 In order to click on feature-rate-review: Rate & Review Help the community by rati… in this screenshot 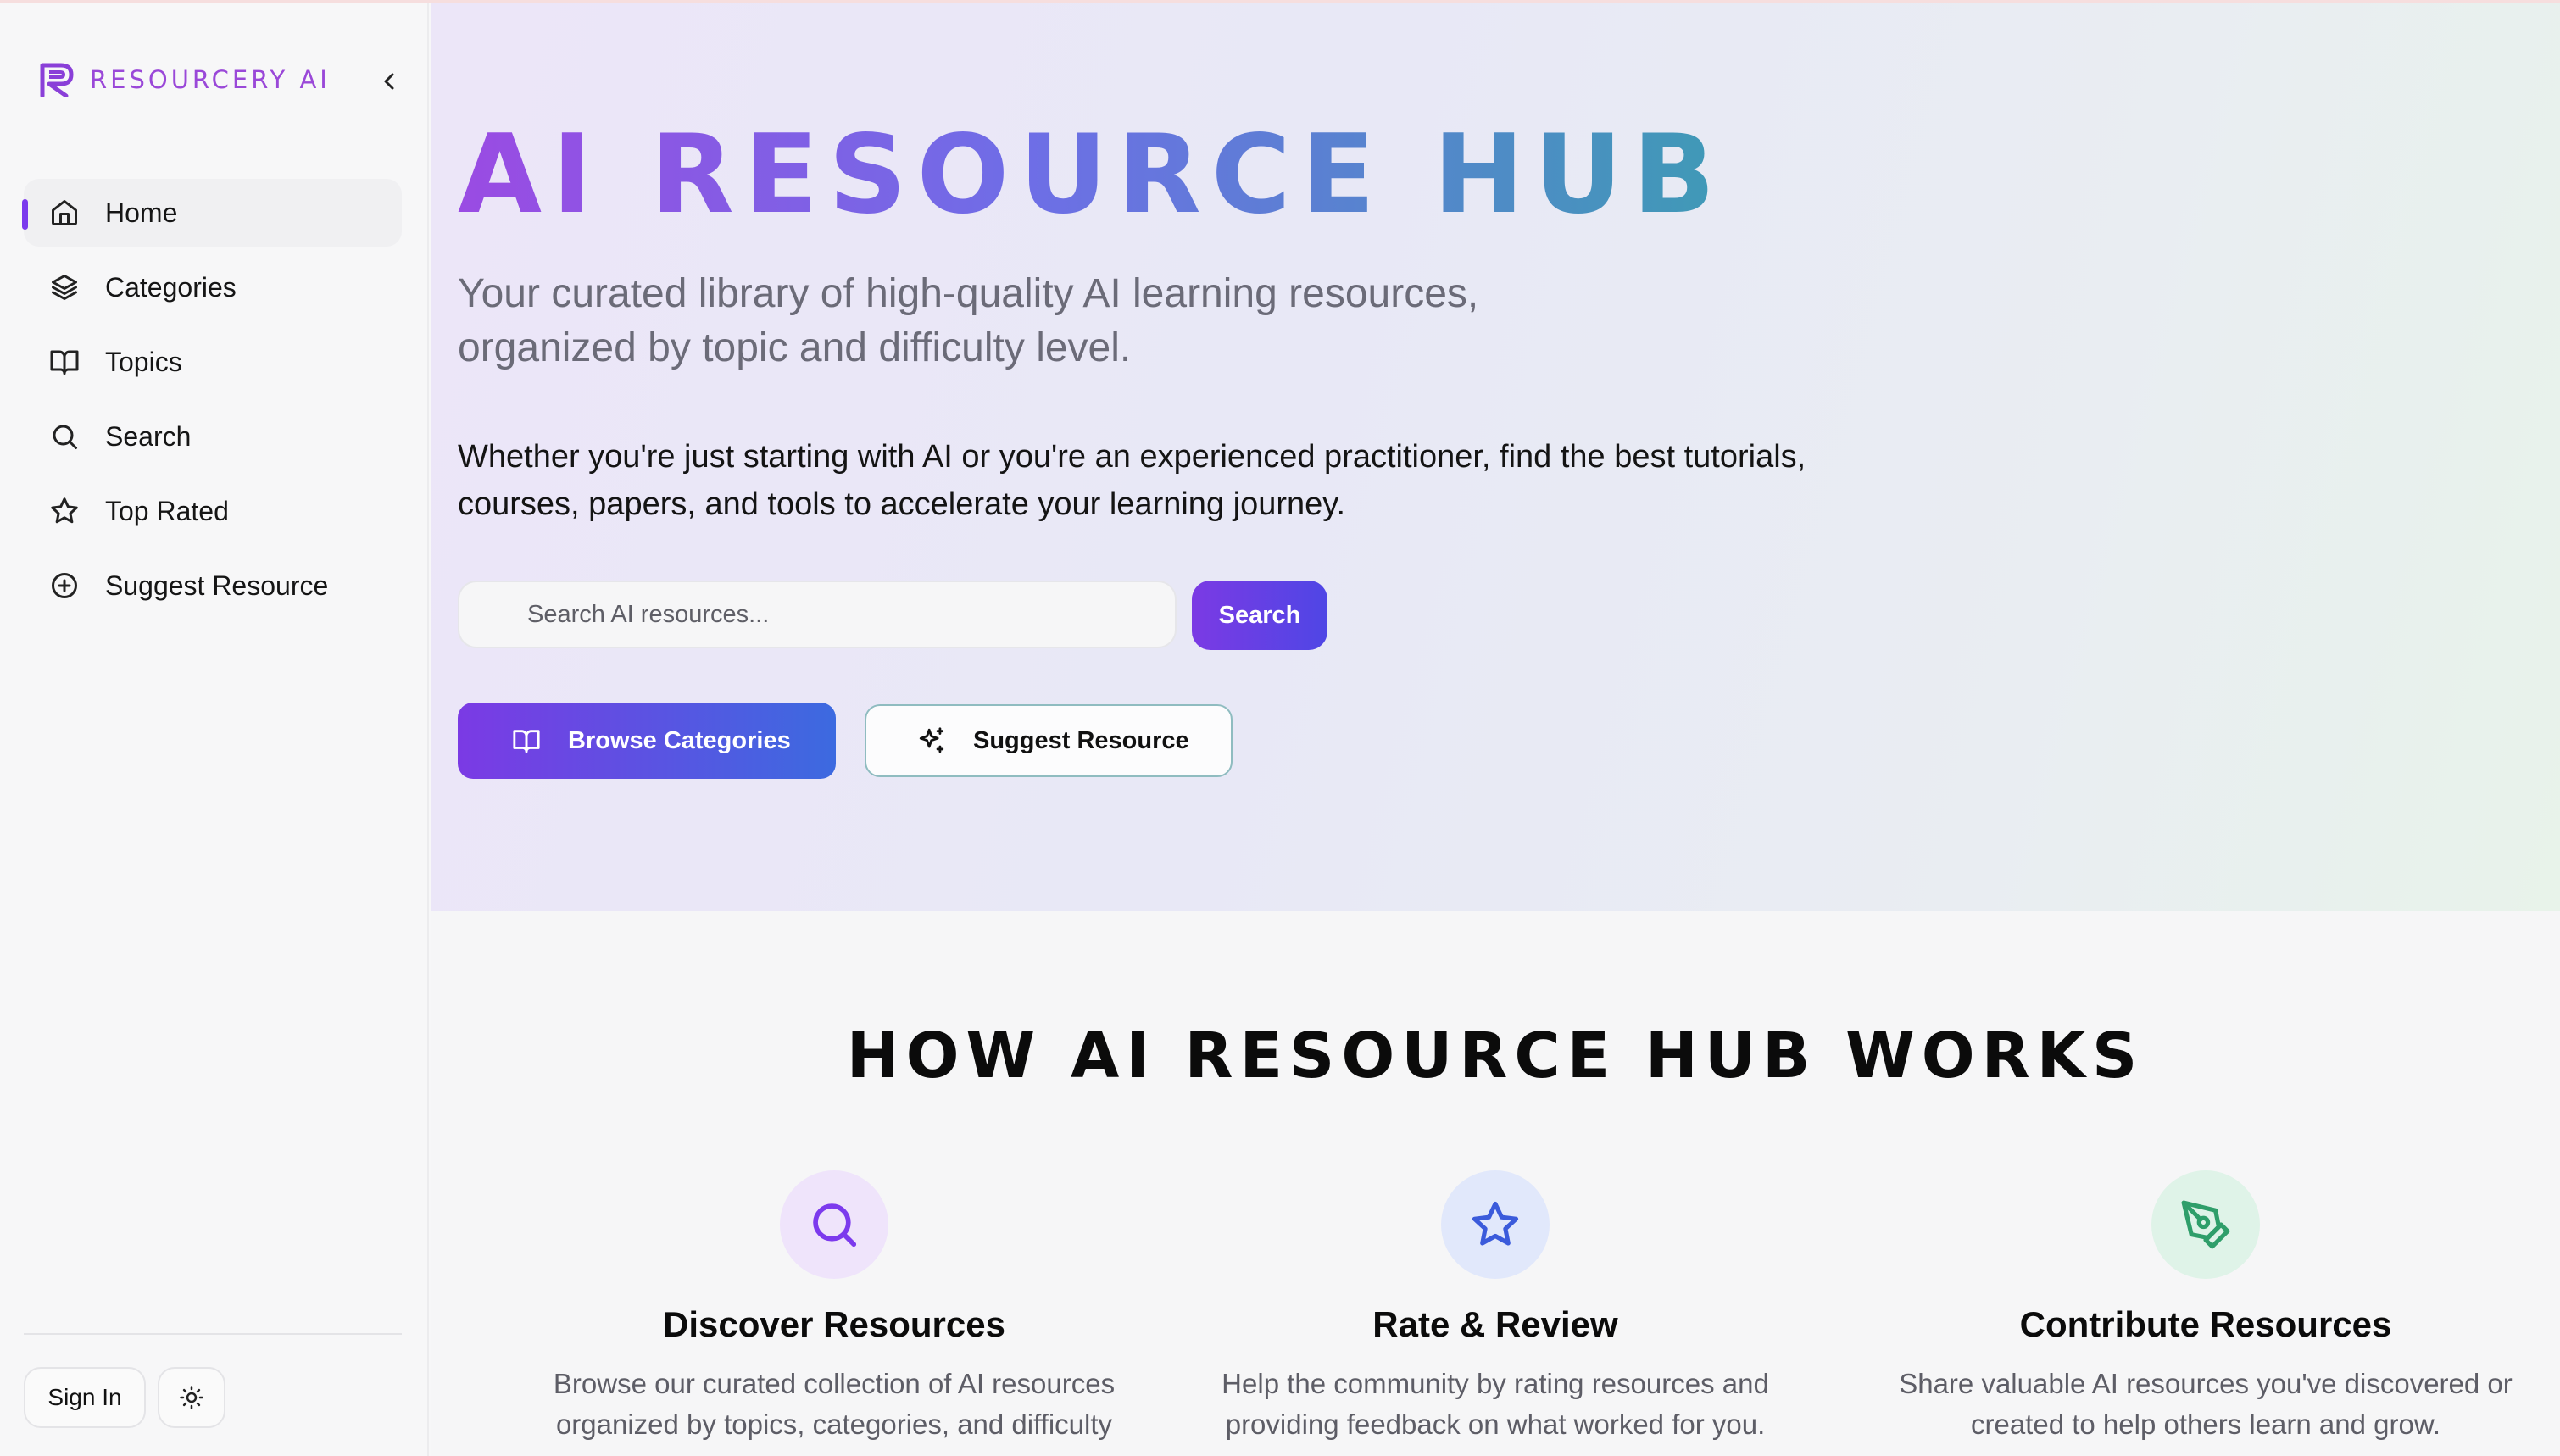, I will do `click(1495, 1307)`.